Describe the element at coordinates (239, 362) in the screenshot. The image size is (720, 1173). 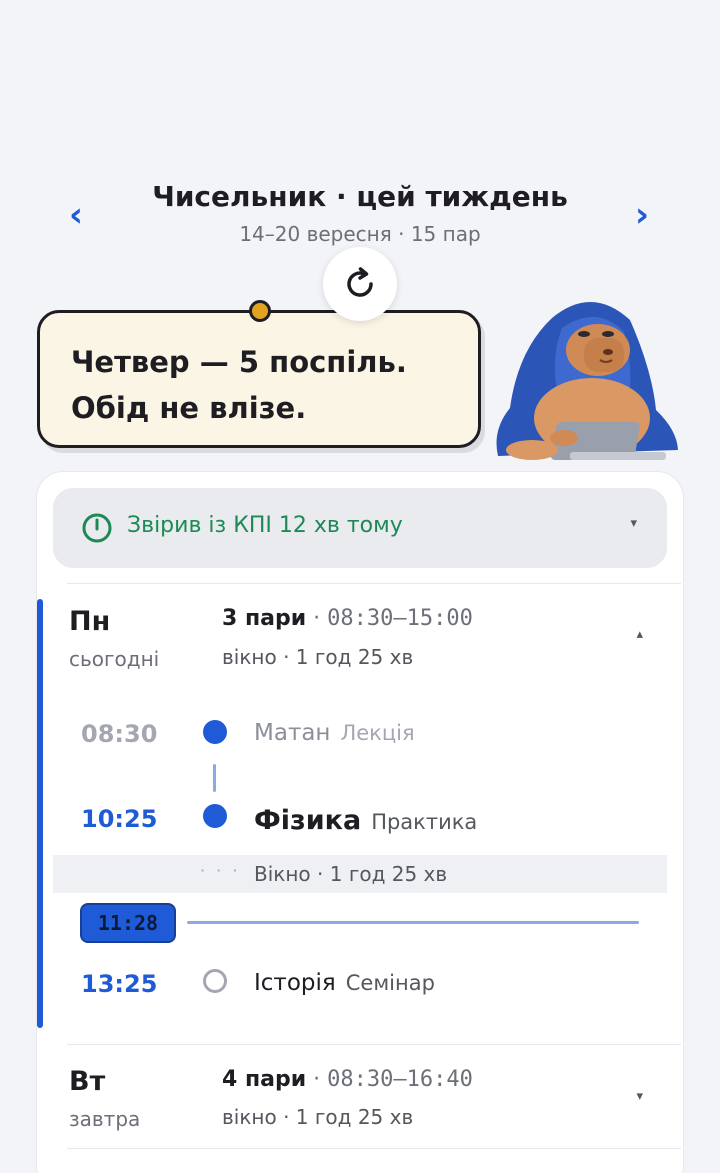
I see `bubble-line-1: Четвер — 5 поспіль.` at that location.